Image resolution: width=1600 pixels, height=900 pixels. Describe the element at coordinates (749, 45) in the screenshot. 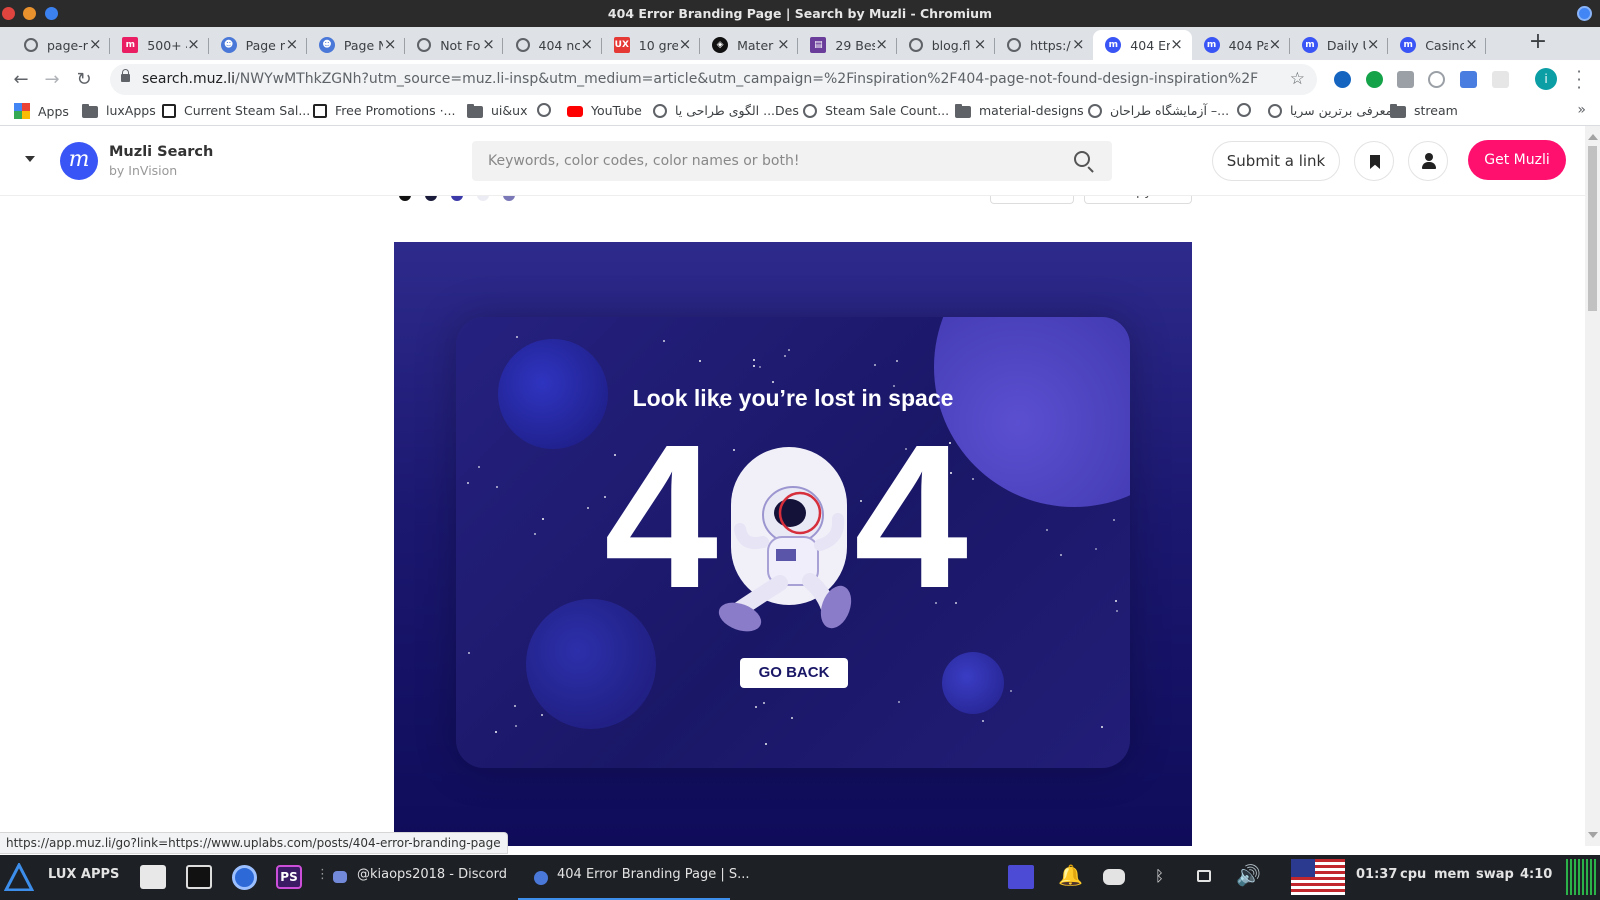

I see `tab-7: ◈ Mater ×` at that location.